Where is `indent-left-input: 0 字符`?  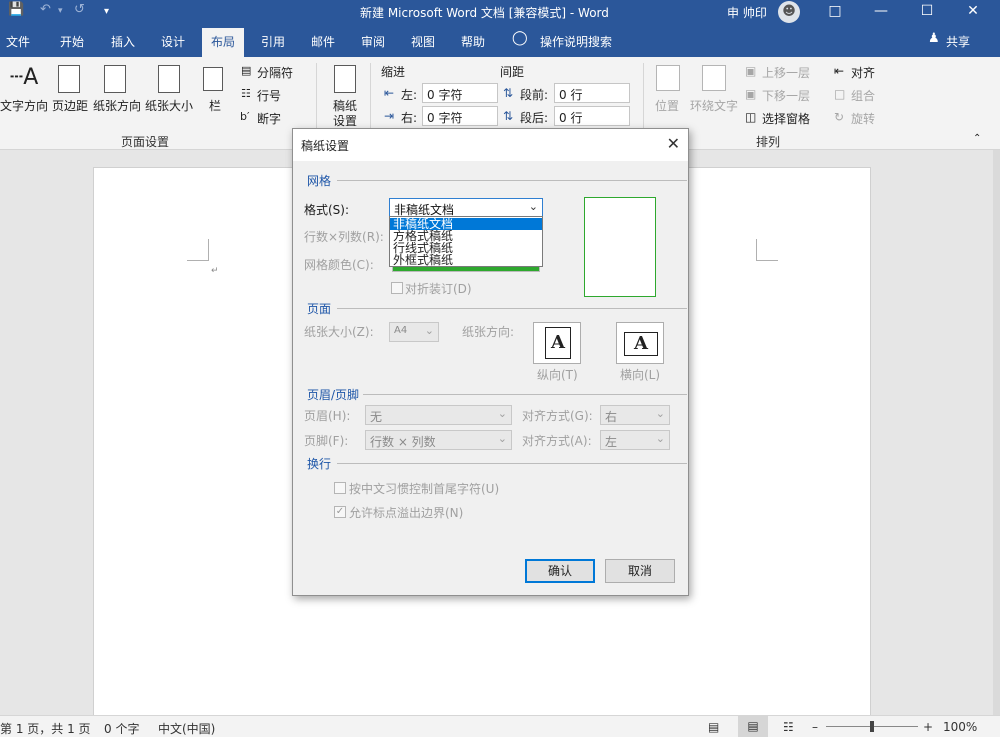
indent-left-input: 0 字符 is located at coordinates (460, 93).